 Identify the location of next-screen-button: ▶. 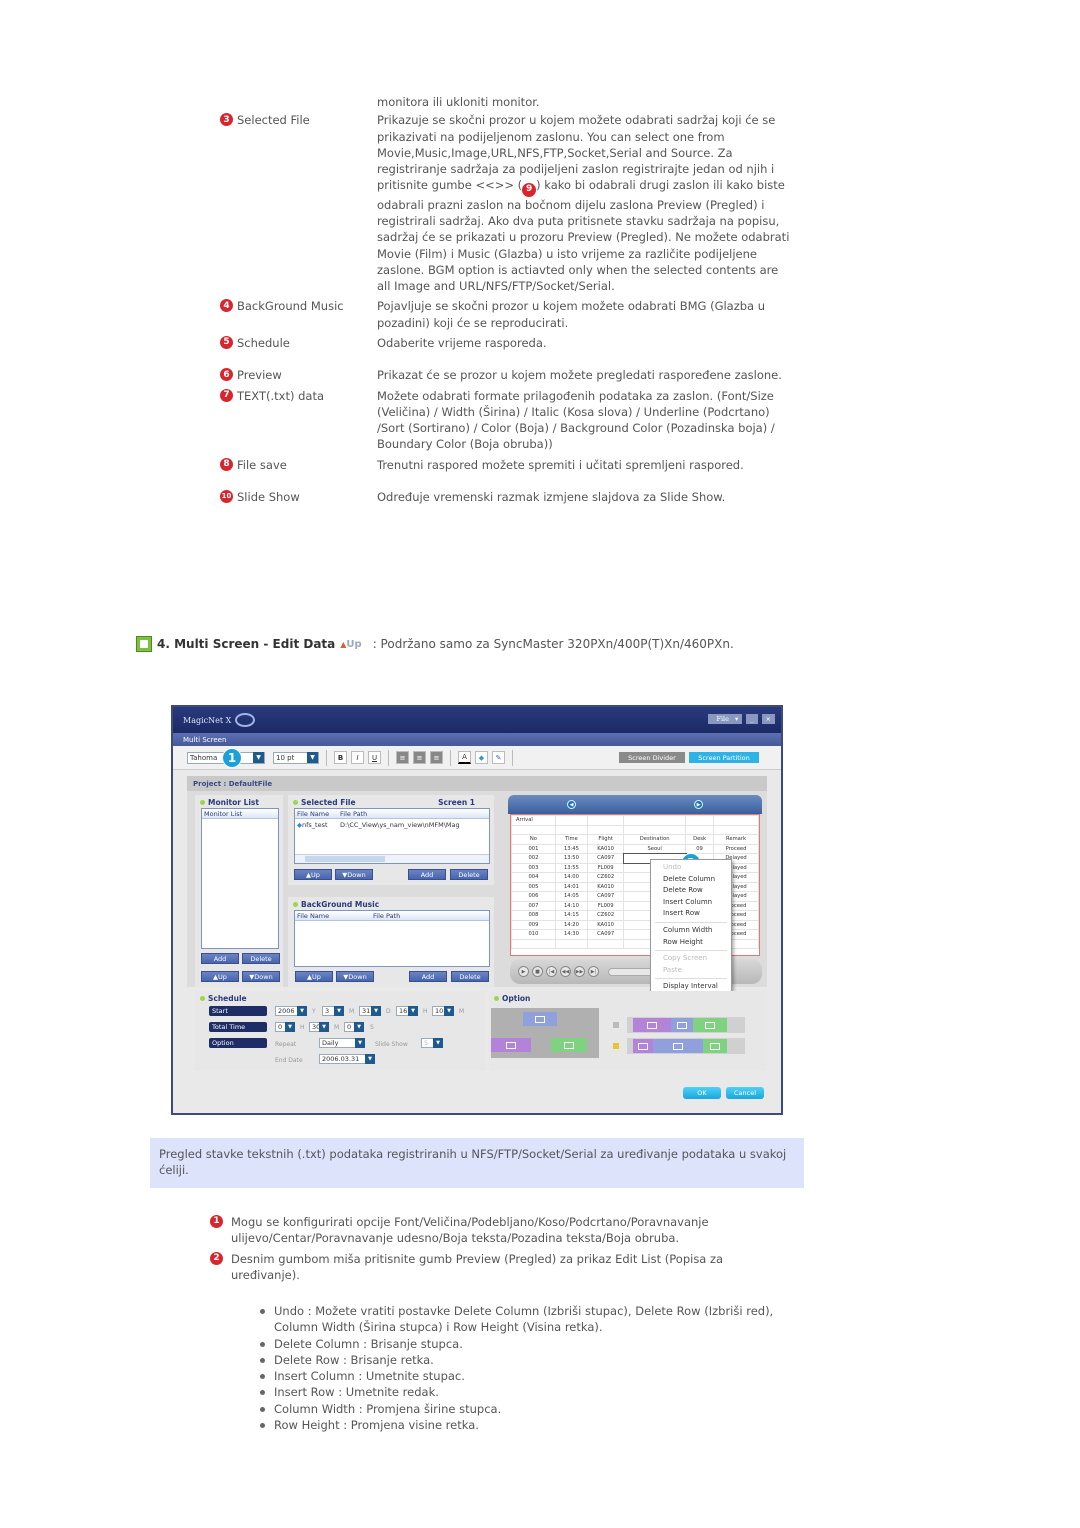
(698, 804).